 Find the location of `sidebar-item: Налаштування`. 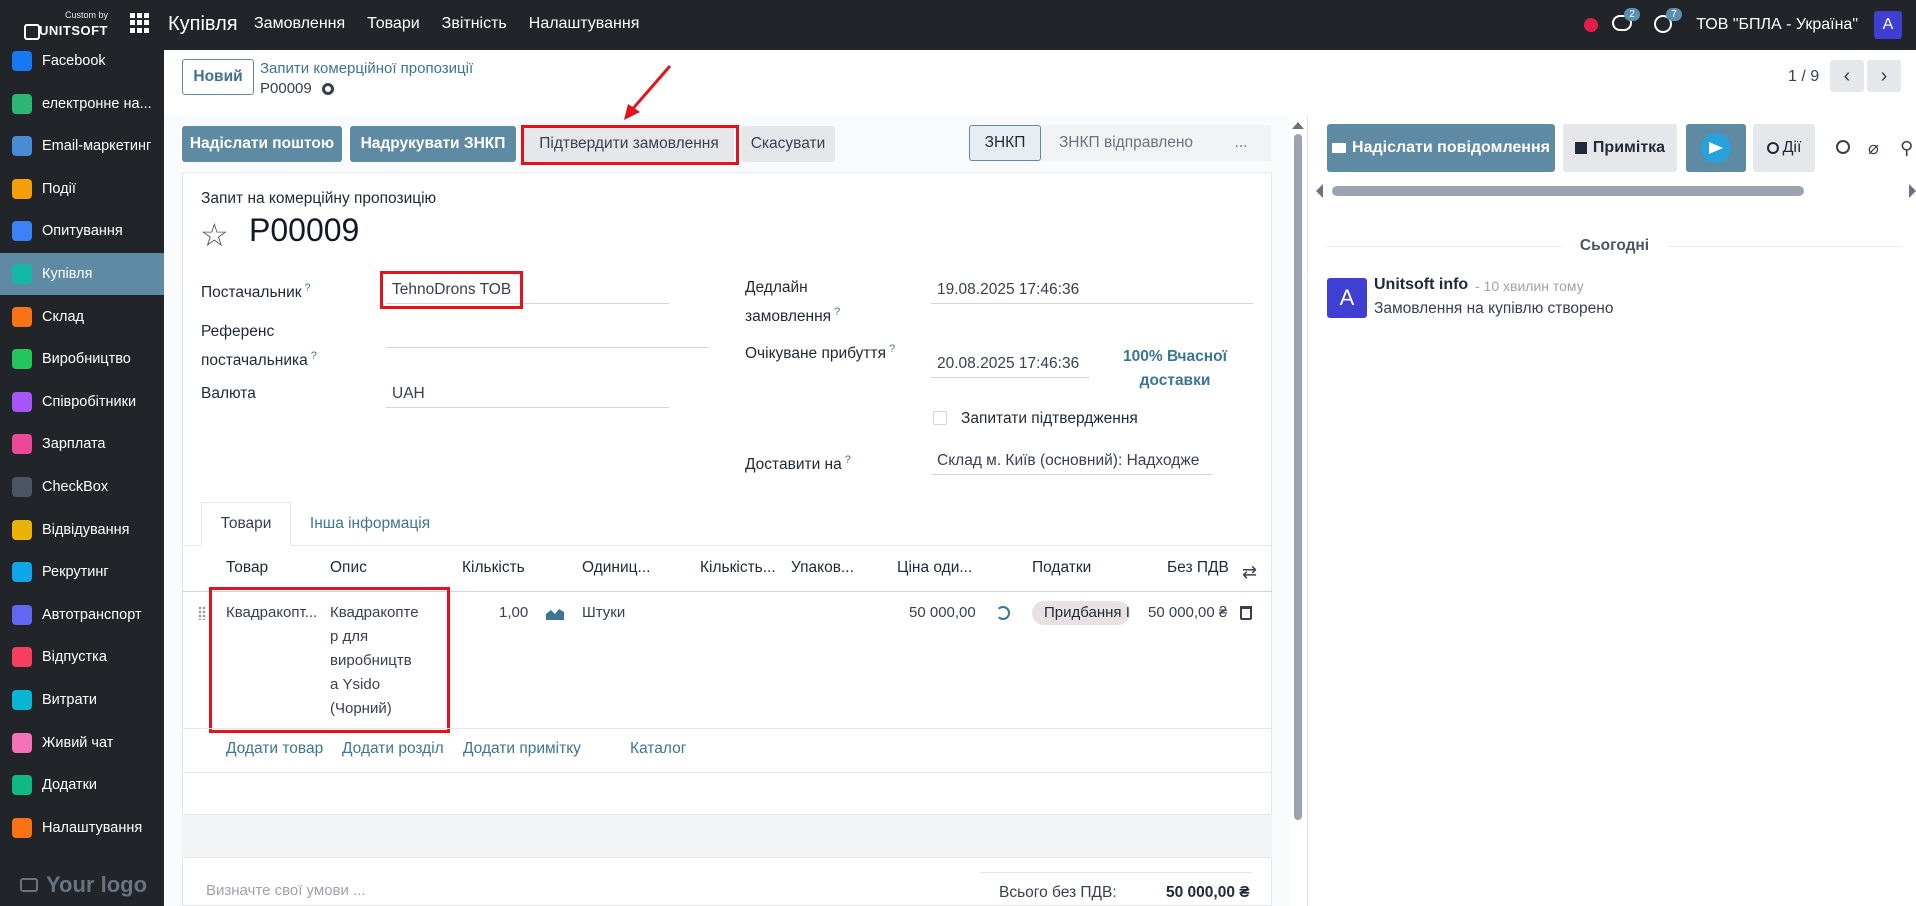

sidebar-item: Налаштування is located at coordinates (82, 828).